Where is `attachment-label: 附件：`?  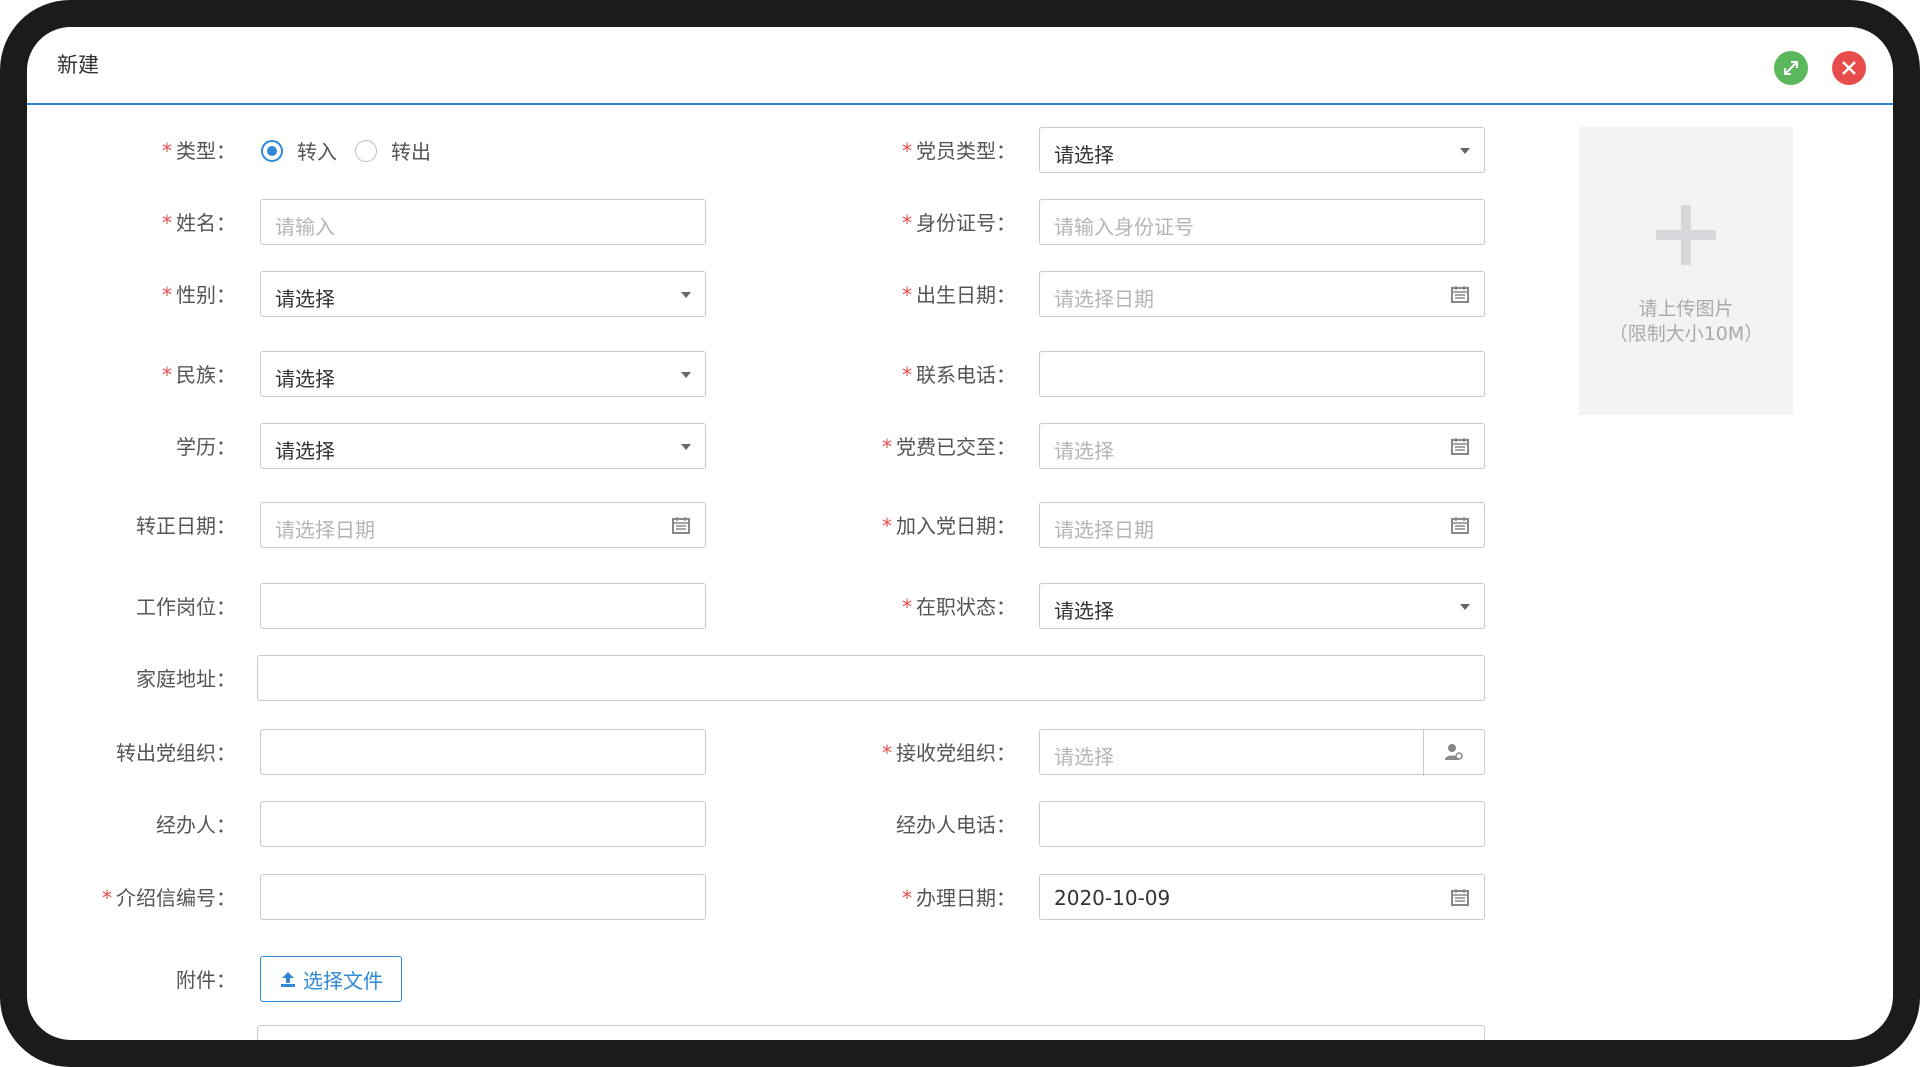 attachment-label: 附件： is located at coordinates (206, 980).